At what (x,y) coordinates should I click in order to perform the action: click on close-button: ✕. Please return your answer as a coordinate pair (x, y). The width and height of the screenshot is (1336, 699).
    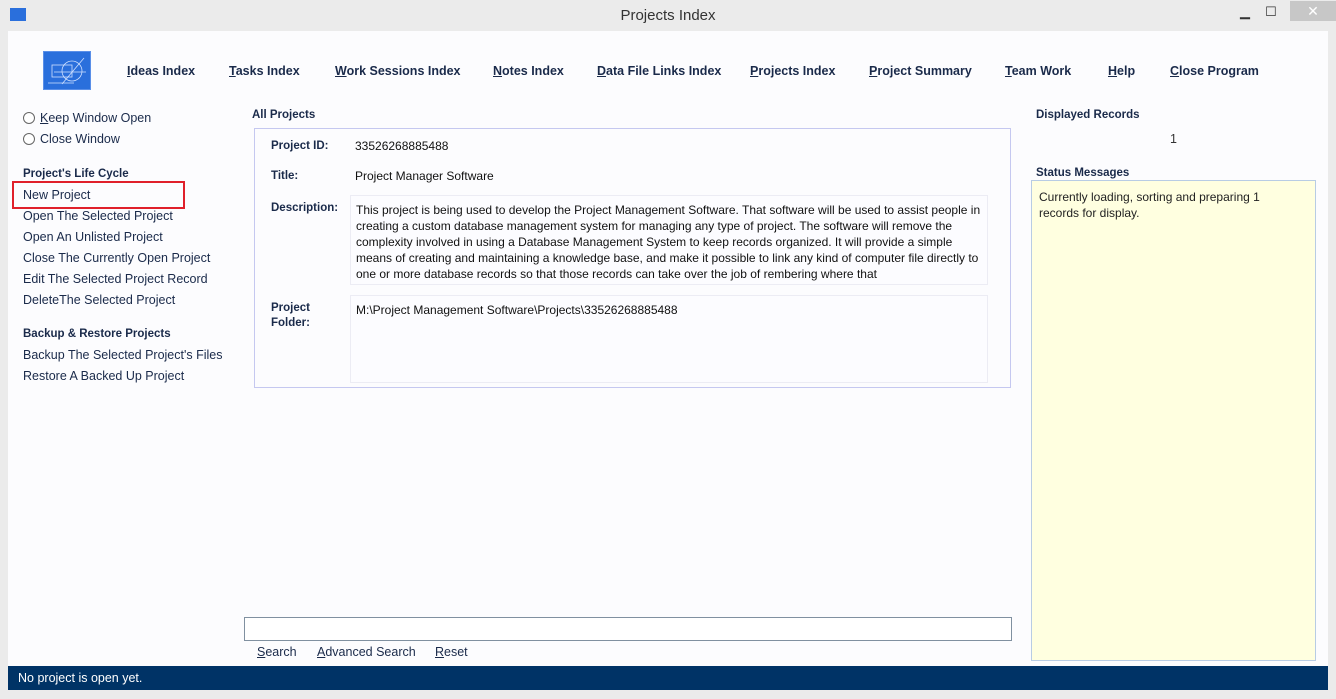
    Looking at the image, I should click on (1313, 11).